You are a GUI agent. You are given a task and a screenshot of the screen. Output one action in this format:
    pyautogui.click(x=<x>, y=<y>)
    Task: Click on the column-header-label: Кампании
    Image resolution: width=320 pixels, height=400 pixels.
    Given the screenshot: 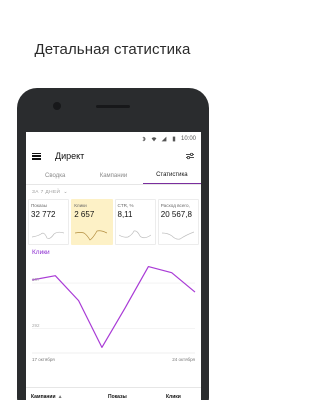 What is the action you would take?
    pyautogui.click(x=43, y=397)
    